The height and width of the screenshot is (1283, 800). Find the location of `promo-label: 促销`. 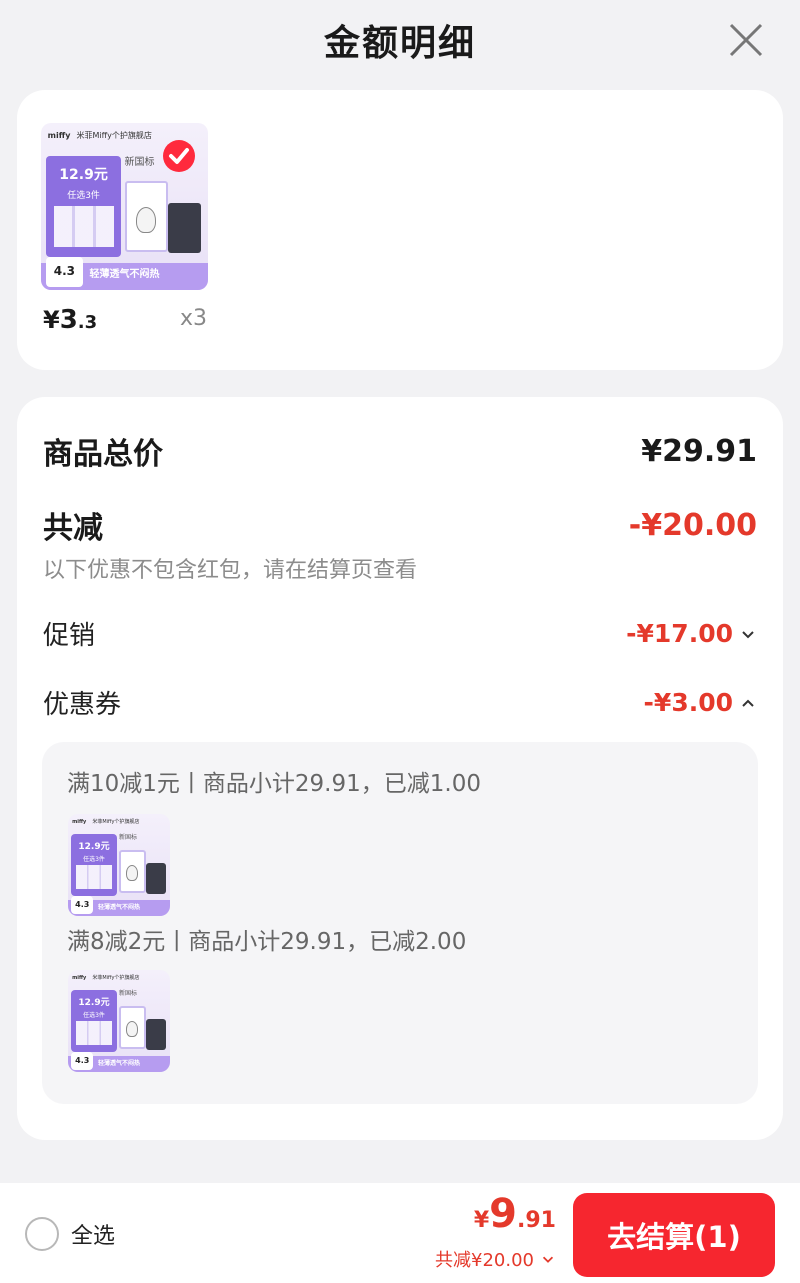

promo-label: 促销 is located at coordinates (69, 636).